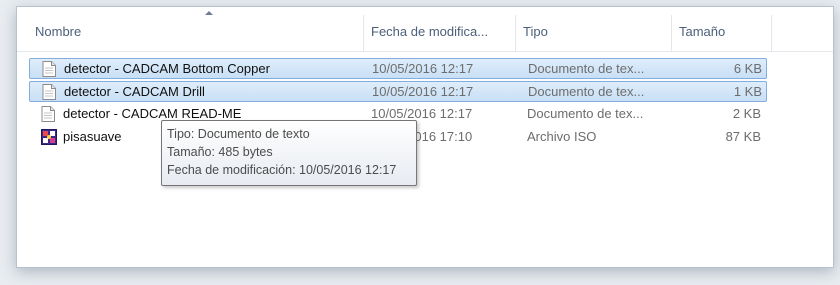  Describe the element at coordinates (49, 137) in the screenshot. I see `iso-file-icon` at that location.